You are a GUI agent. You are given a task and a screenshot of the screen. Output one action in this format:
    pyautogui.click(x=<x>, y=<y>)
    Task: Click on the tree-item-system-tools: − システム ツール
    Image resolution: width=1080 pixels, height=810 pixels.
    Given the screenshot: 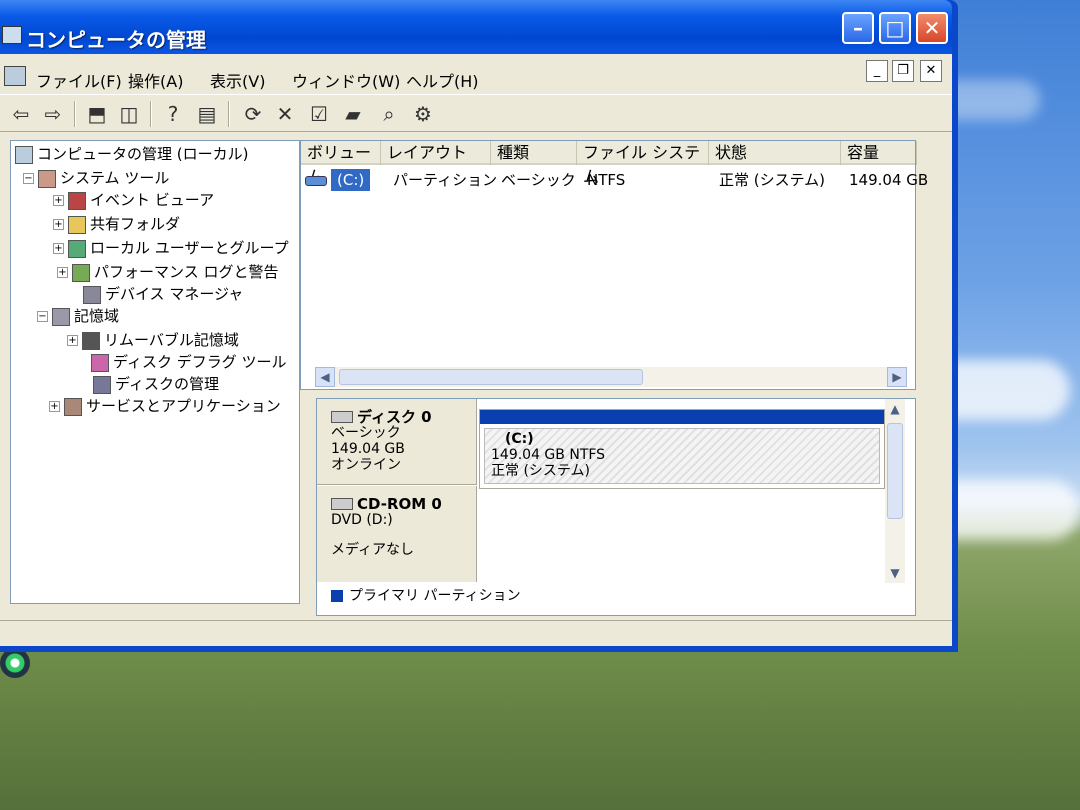 What is the action you would take?
    pyautogui.click(x=96, y=178)
    